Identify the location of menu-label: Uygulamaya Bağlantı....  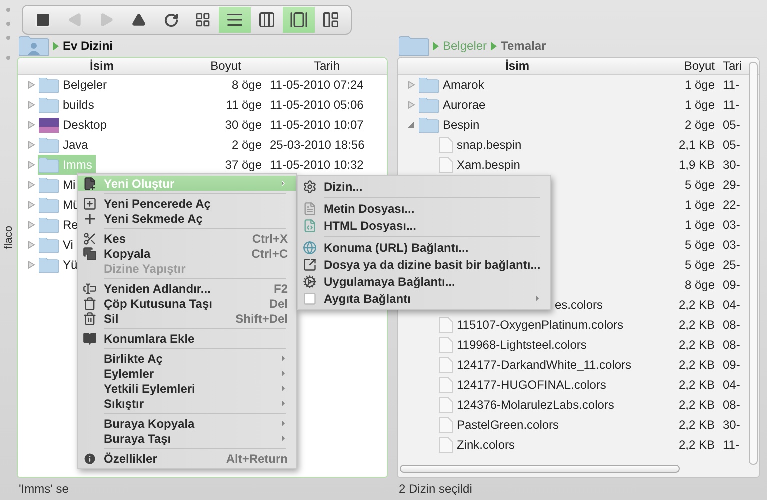
(390, 281).